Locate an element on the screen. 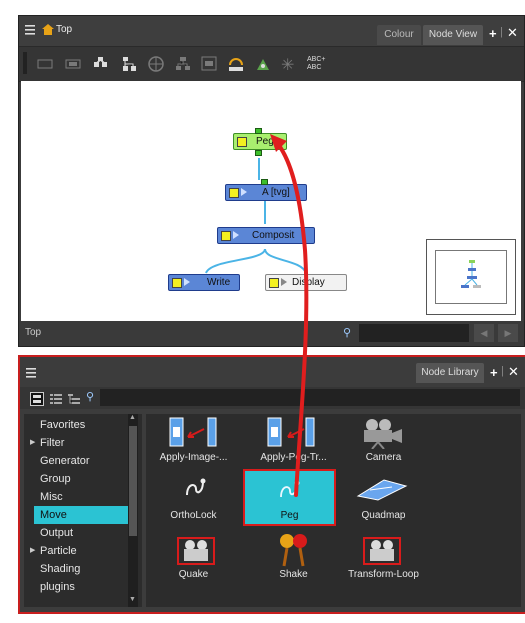  ortholock-icon is located at coordinates (195, 488).